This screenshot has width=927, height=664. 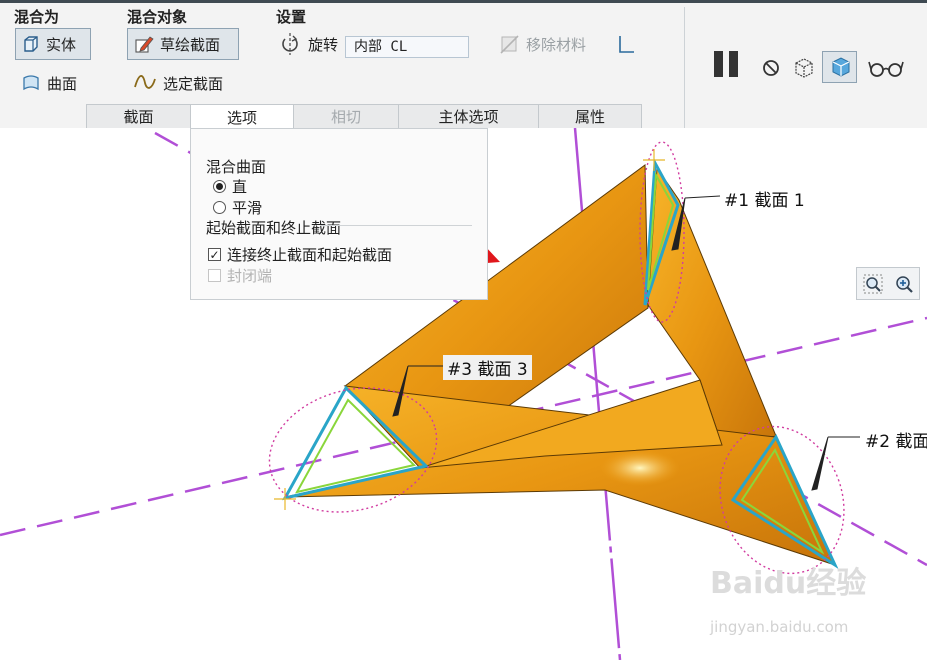 I want to click on connect-label: 连接终止截面和起始截面, so click(x=310, y=255).